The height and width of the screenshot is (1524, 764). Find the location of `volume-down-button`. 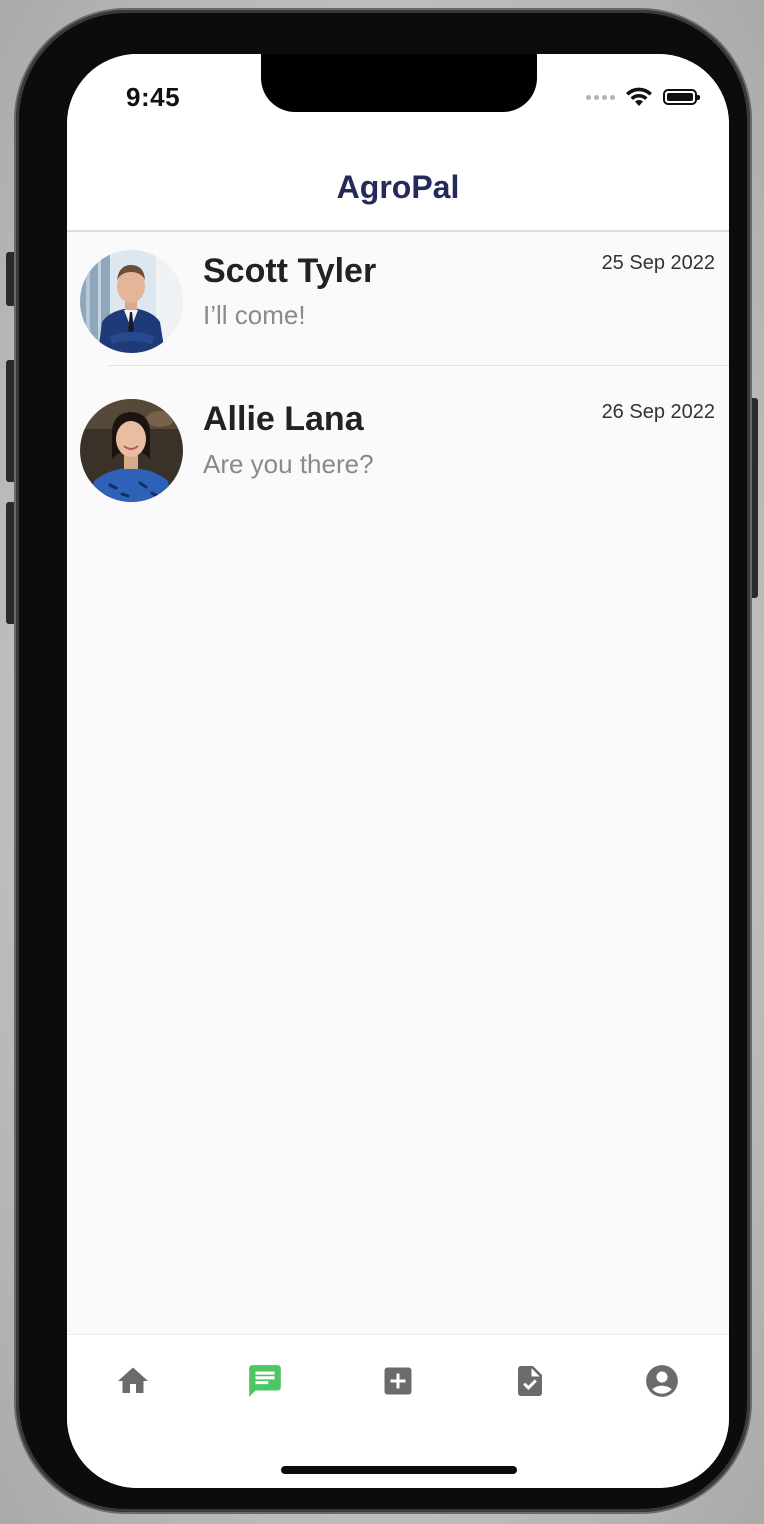

volume-down-button is located at coordinates (11, 563).